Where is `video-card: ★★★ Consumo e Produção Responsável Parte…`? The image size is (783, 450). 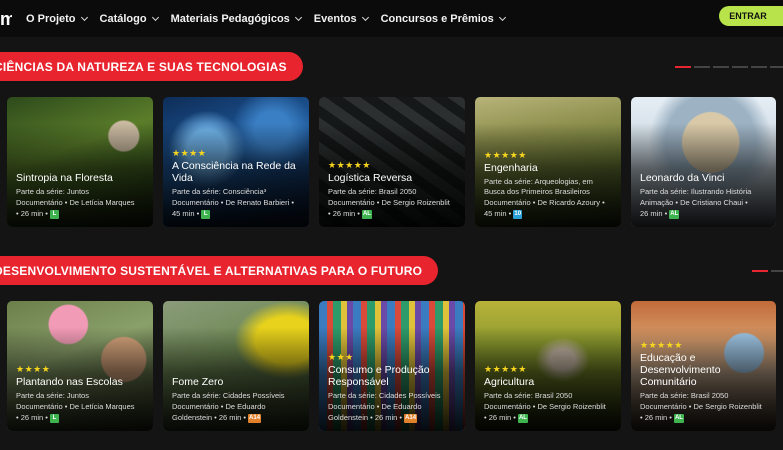 video-card: ★★★ Consumo e Produção Responsável Parte… is located at coordinates (392, 366).